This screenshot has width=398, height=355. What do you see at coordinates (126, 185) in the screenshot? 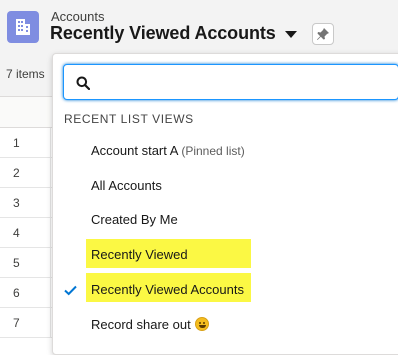
I see `menu-item-label: All Accounts` at bounding box center [126, 185].